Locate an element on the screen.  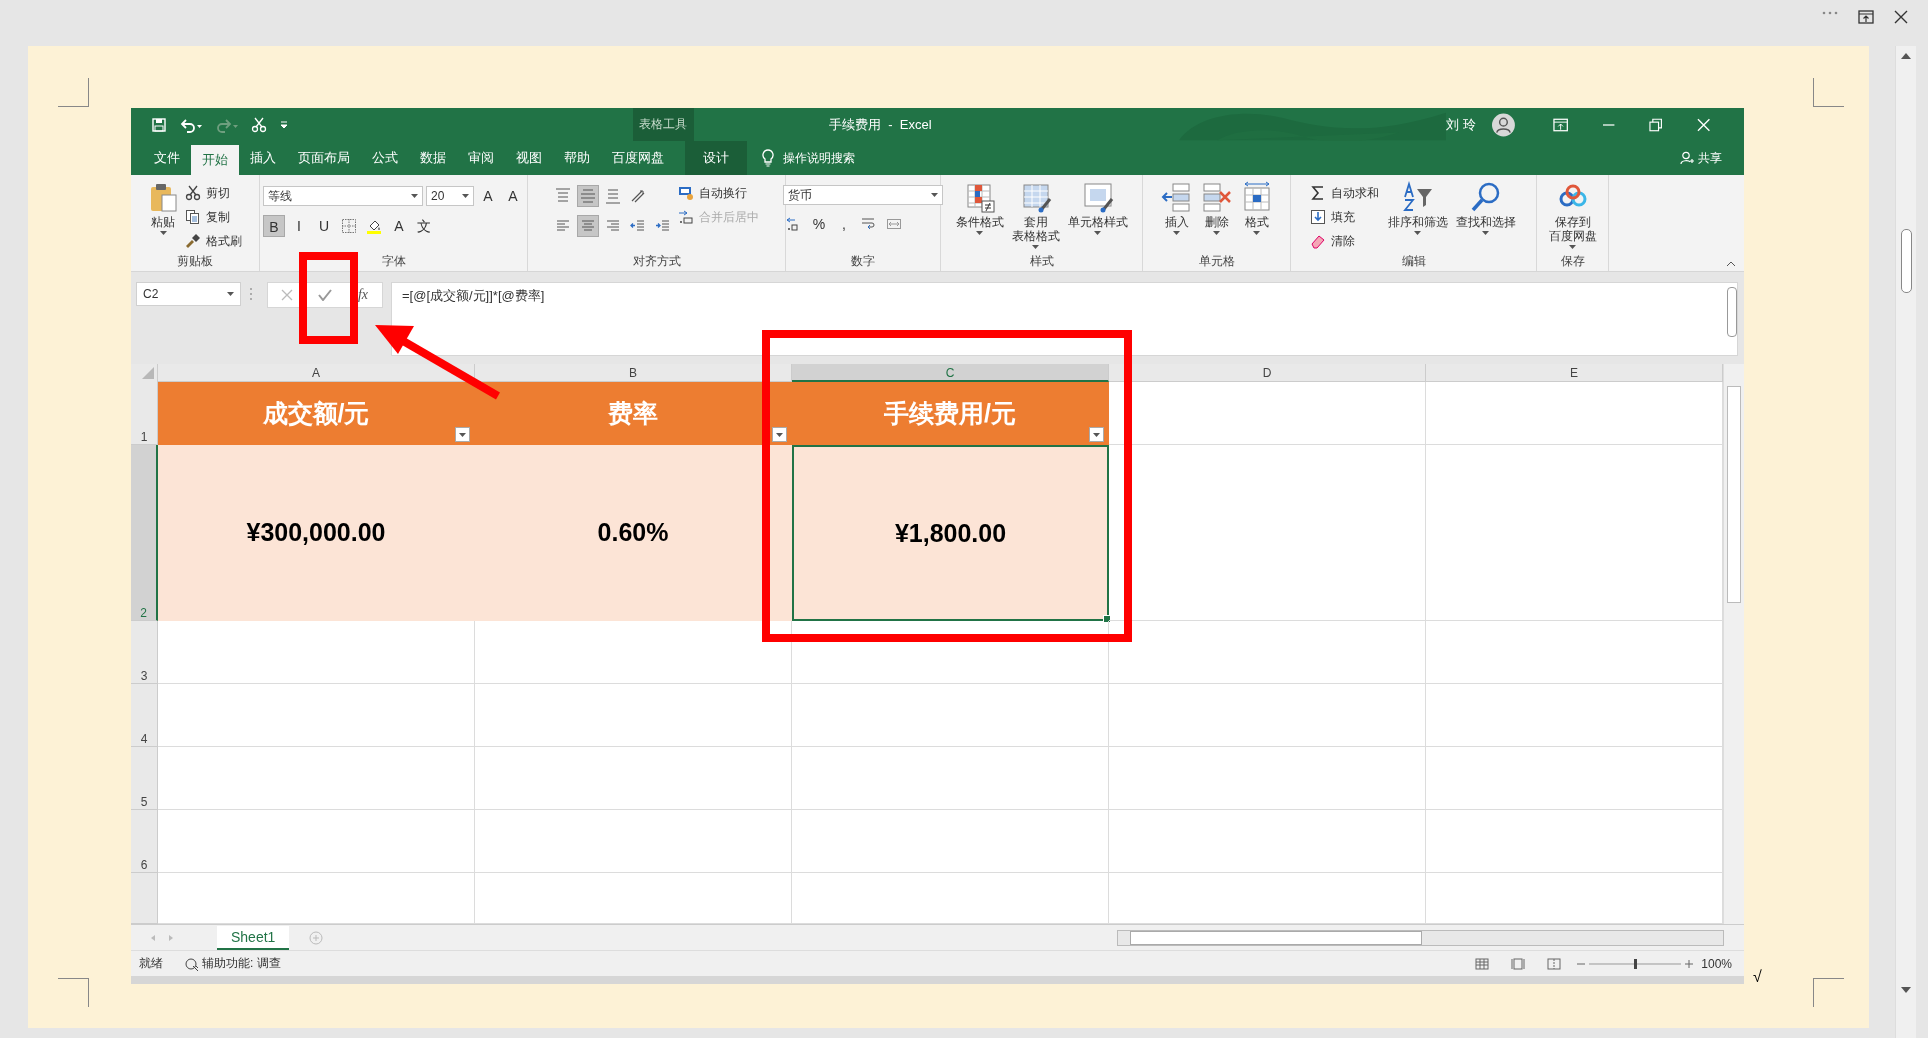
avatar-icon is located at coordinates (1503, 124).